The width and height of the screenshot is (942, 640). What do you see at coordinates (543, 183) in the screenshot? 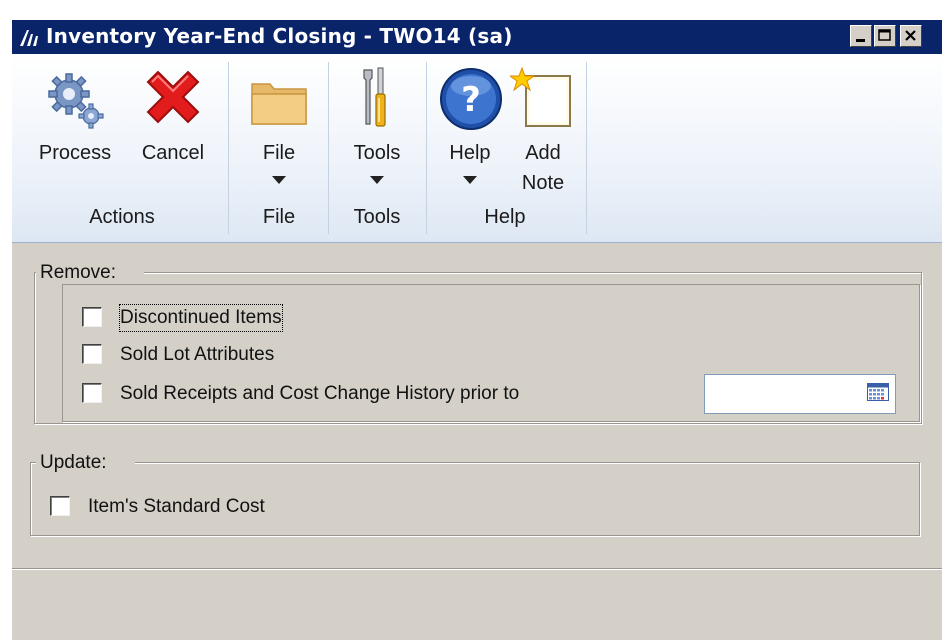
I see `add-note-label-line2: Note` at bounding box center [543, 183].